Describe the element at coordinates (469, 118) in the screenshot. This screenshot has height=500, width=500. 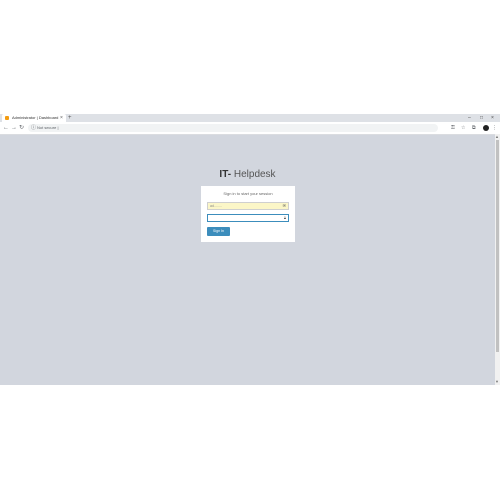
I see `minimize-button: –` at that location.